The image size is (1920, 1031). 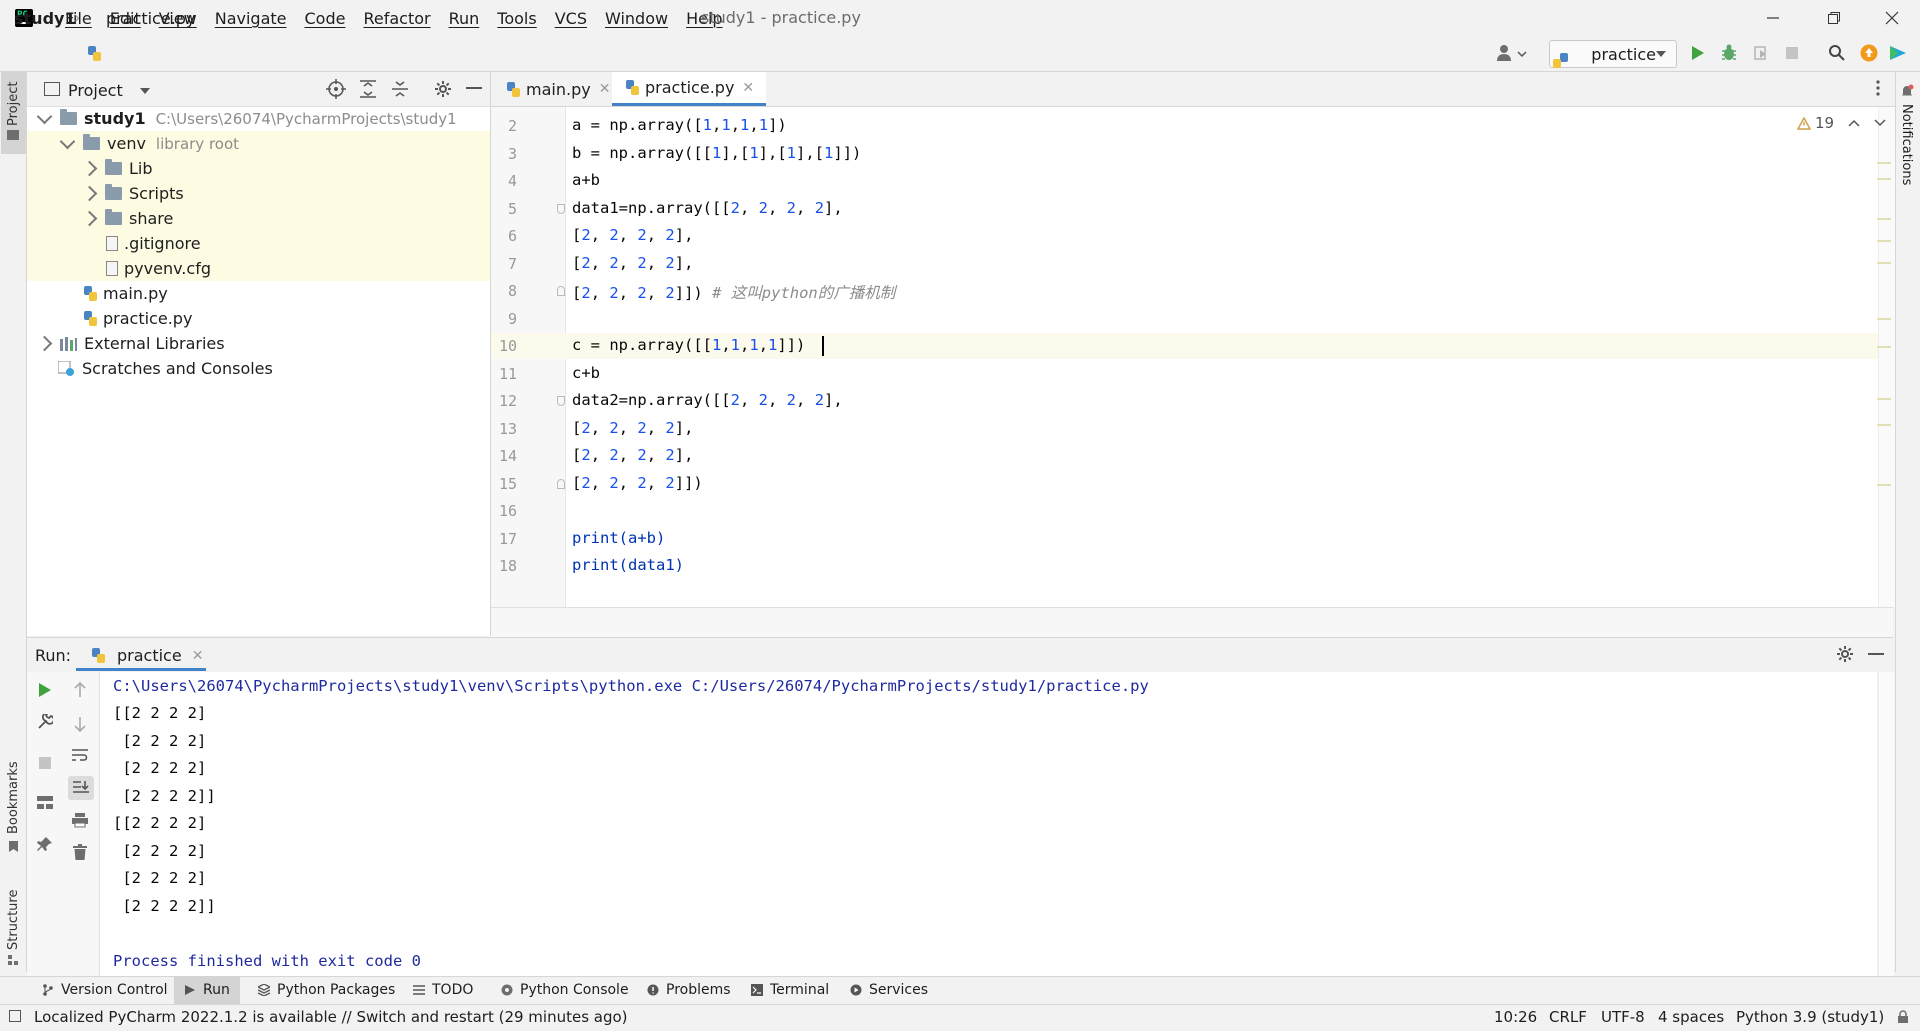 I want to click on console-scrollbar, so click(x=1886, y=824).